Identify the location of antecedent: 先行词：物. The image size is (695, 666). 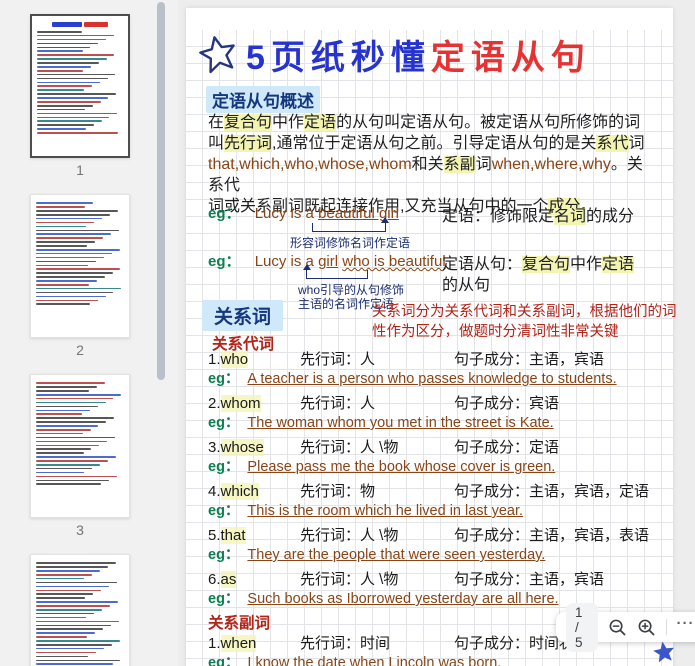
(338, 491).